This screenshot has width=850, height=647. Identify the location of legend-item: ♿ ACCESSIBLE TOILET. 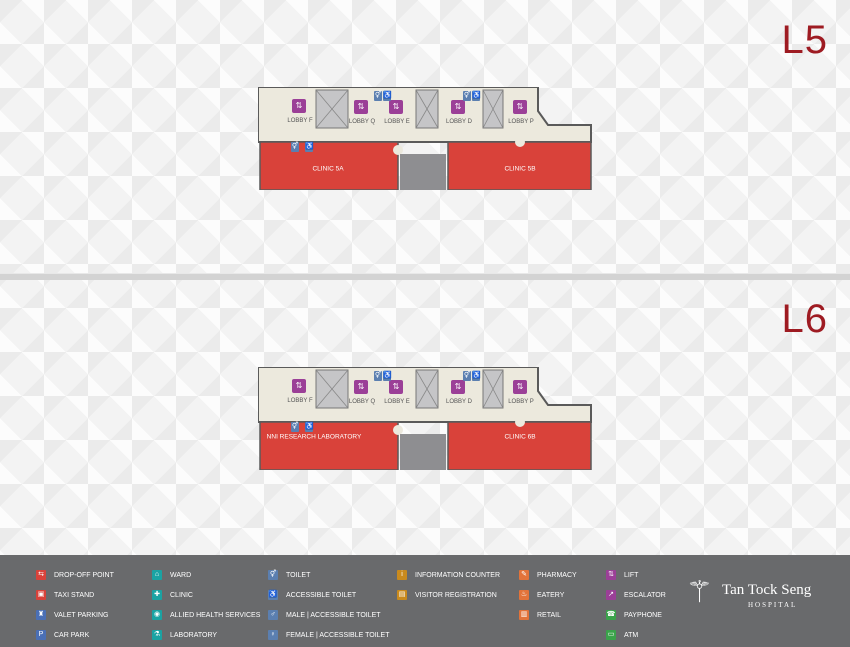
(329, 595).